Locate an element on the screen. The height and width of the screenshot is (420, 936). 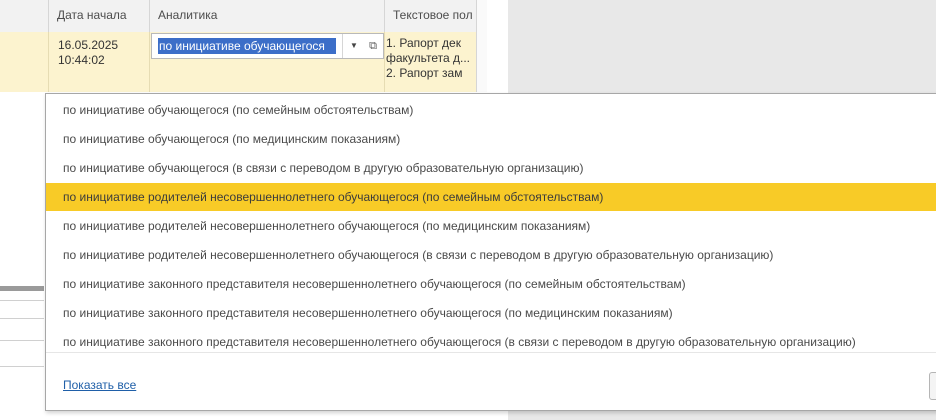
column-header-start-date: Дата начала is located at coordinates (99, 16).